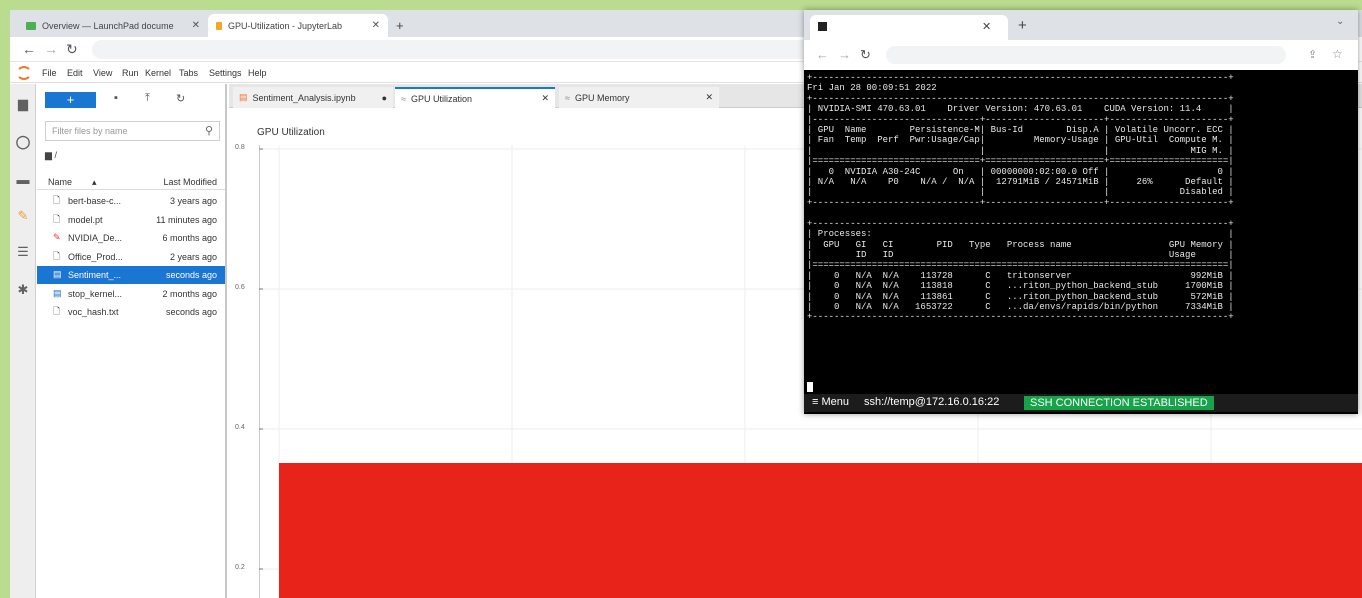  I want to click on notebook-icon: ▤, so click(57, 292).